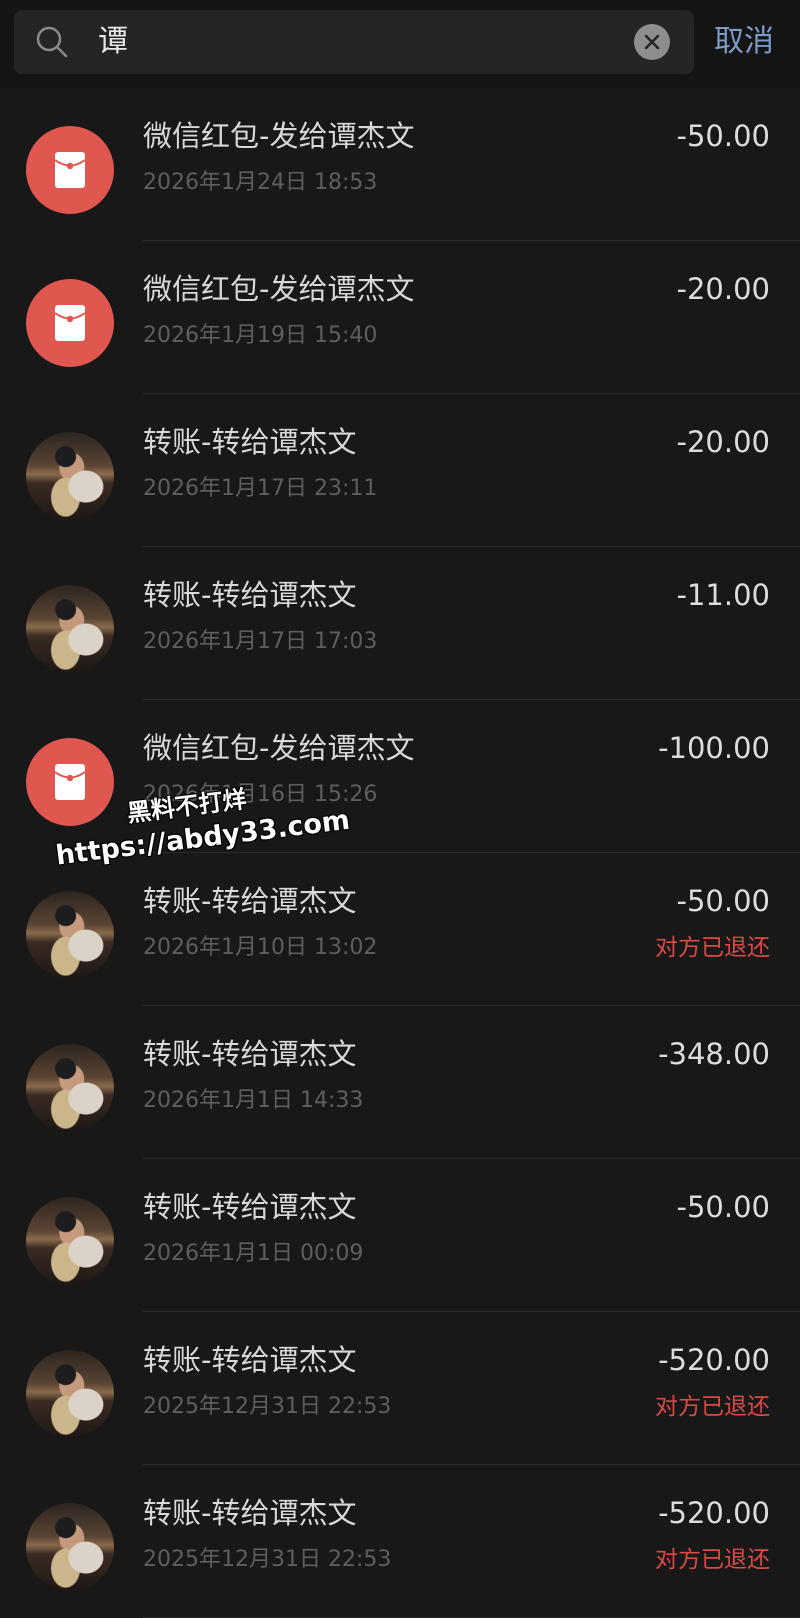  Describe the element at coordinates (260, 641) in the screenshot. I see `transaction-time: 2026年1月17日 17:03` at that location.